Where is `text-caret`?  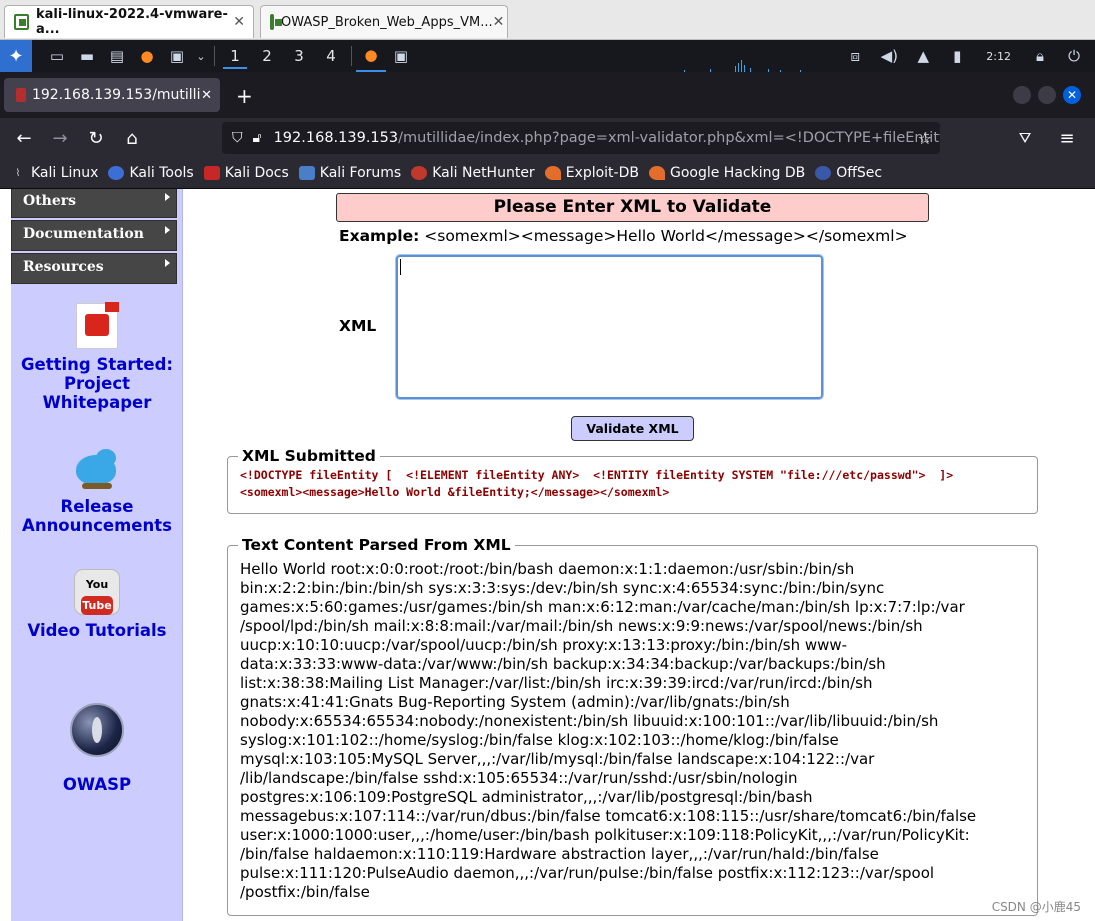
text-caret is located at coordinates (400, 267).